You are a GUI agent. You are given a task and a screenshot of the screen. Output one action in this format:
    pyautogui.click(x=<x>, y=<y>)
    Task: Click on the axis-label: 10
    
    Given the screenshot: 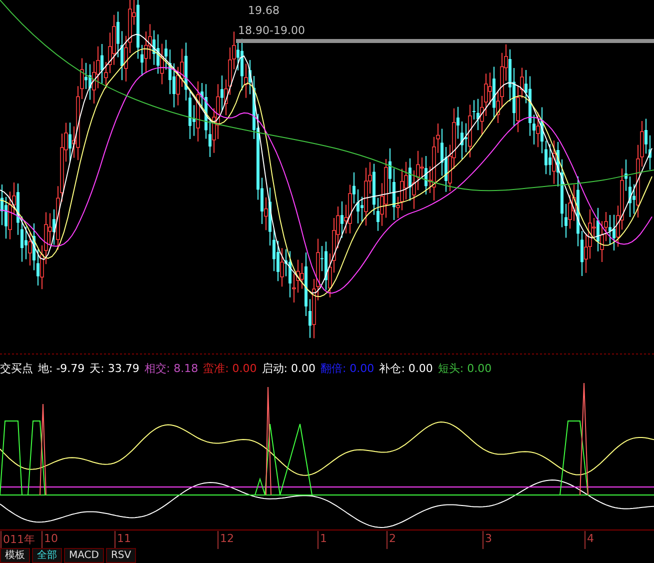 What is the action you would take?
    pyautogui.click(x=51, y=538)
    